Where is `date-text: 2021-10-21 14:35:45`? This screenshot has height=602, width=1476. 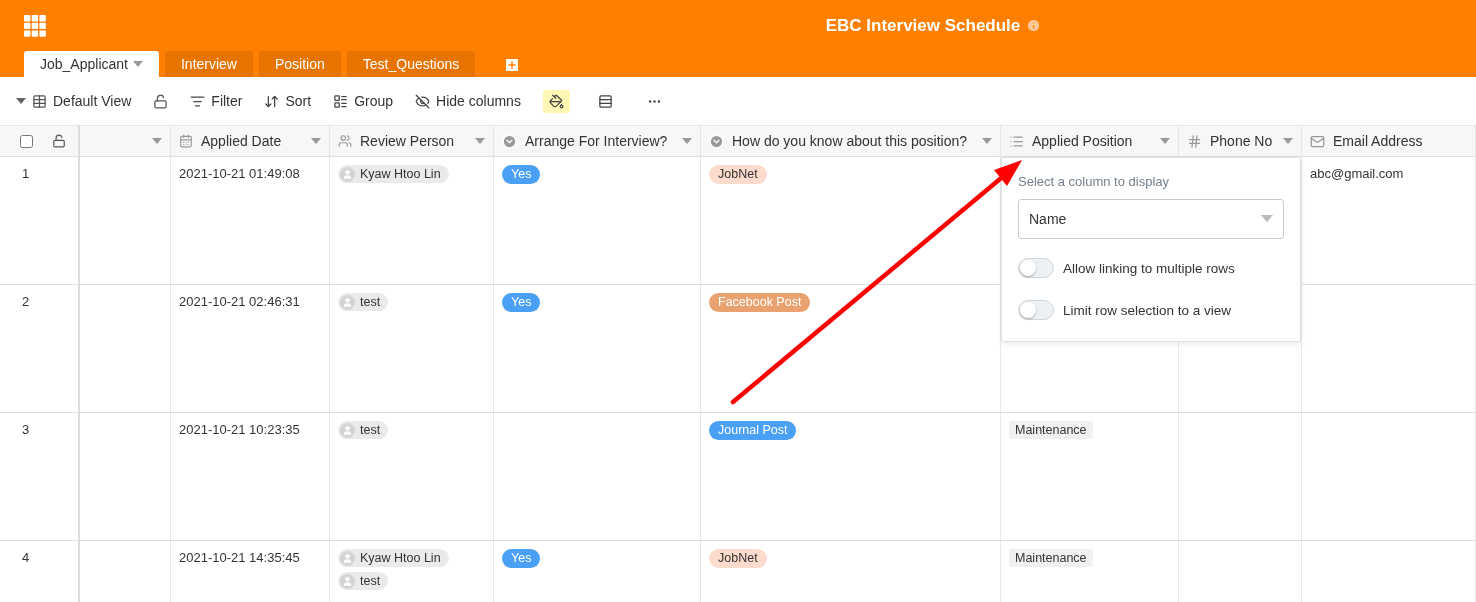
date-text: 2021-10-21 14:35:45 is located at coordinates (239, 558).